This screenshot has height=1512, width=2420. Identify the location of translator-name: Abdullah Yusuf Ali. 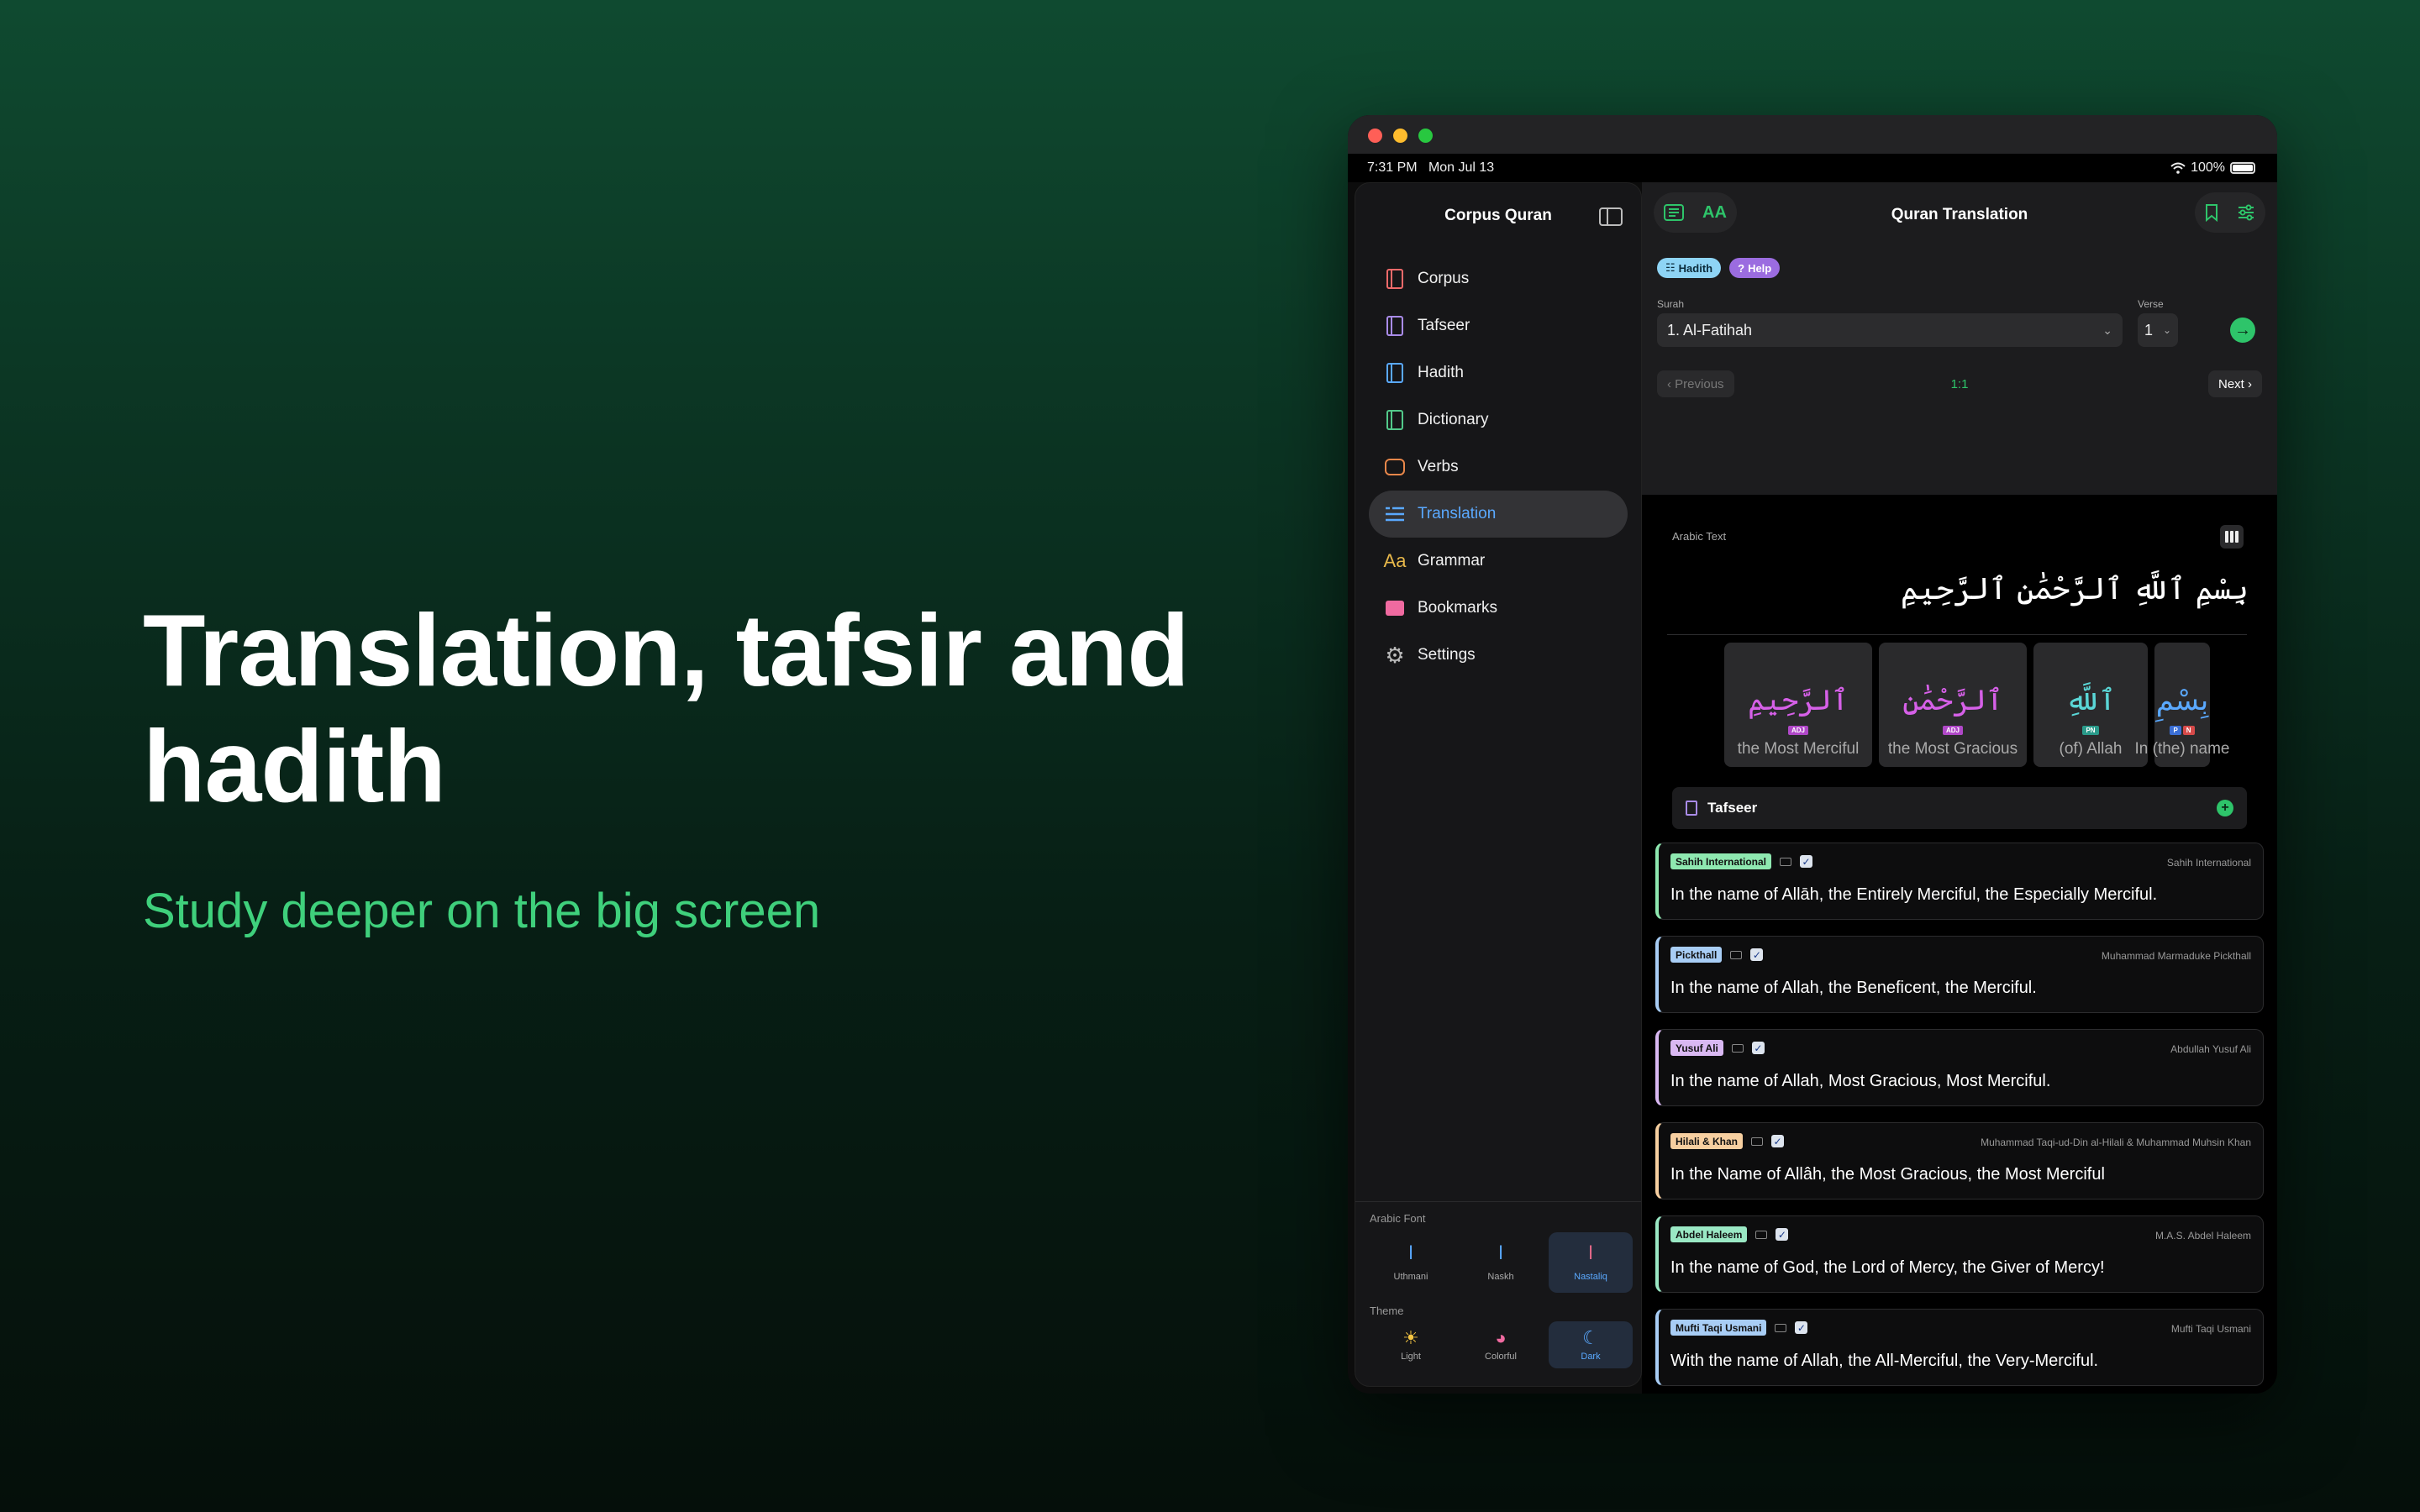
(2210, 1049).